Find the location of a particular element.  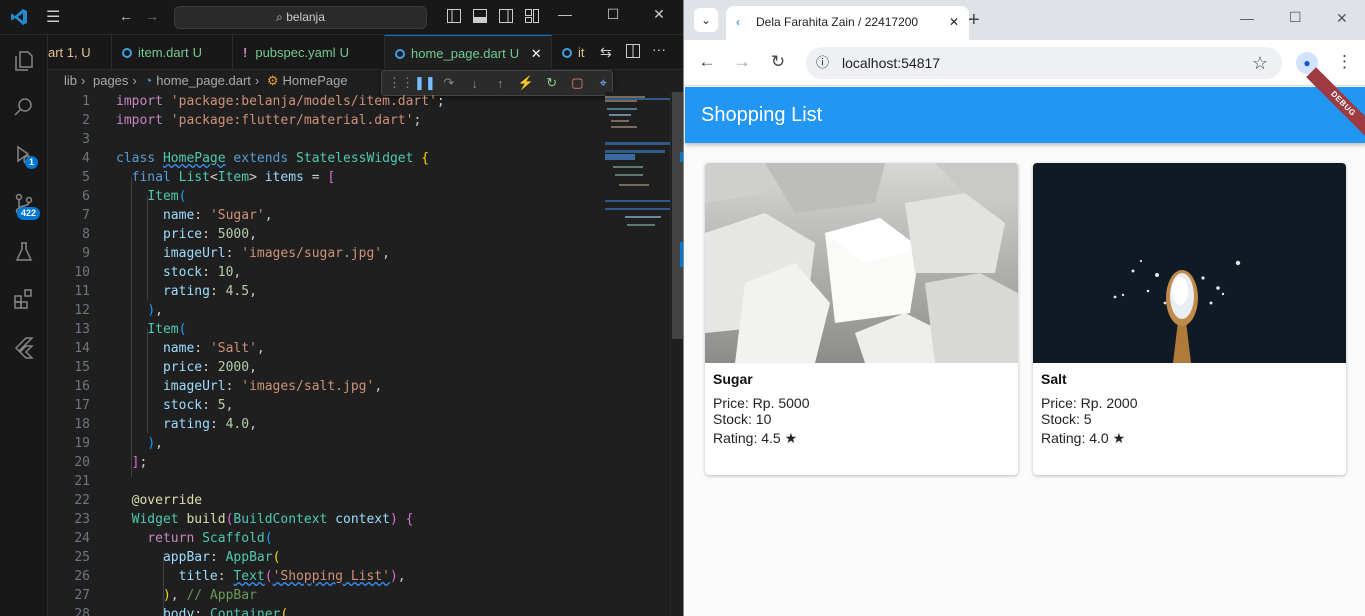

breadcrumb-item: lib is located at coordinates (70, 80).